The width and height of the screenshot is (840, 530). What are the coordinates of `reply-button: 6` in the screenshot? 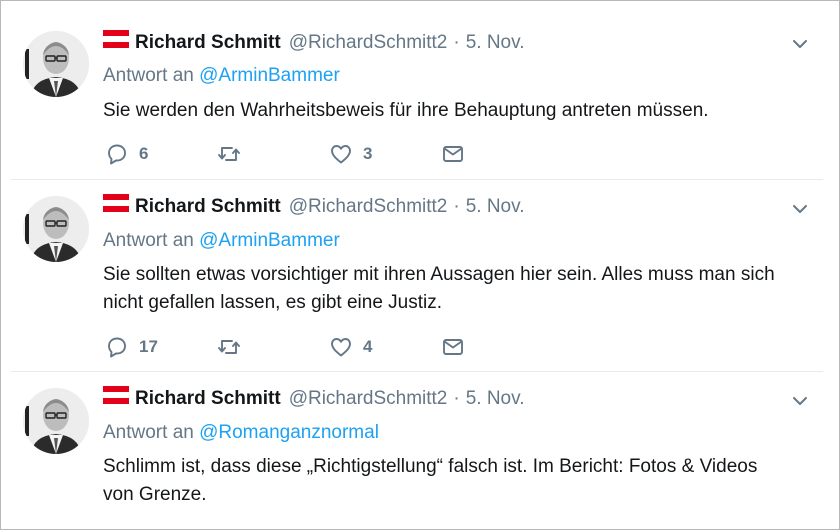 It's located at (161, 154).